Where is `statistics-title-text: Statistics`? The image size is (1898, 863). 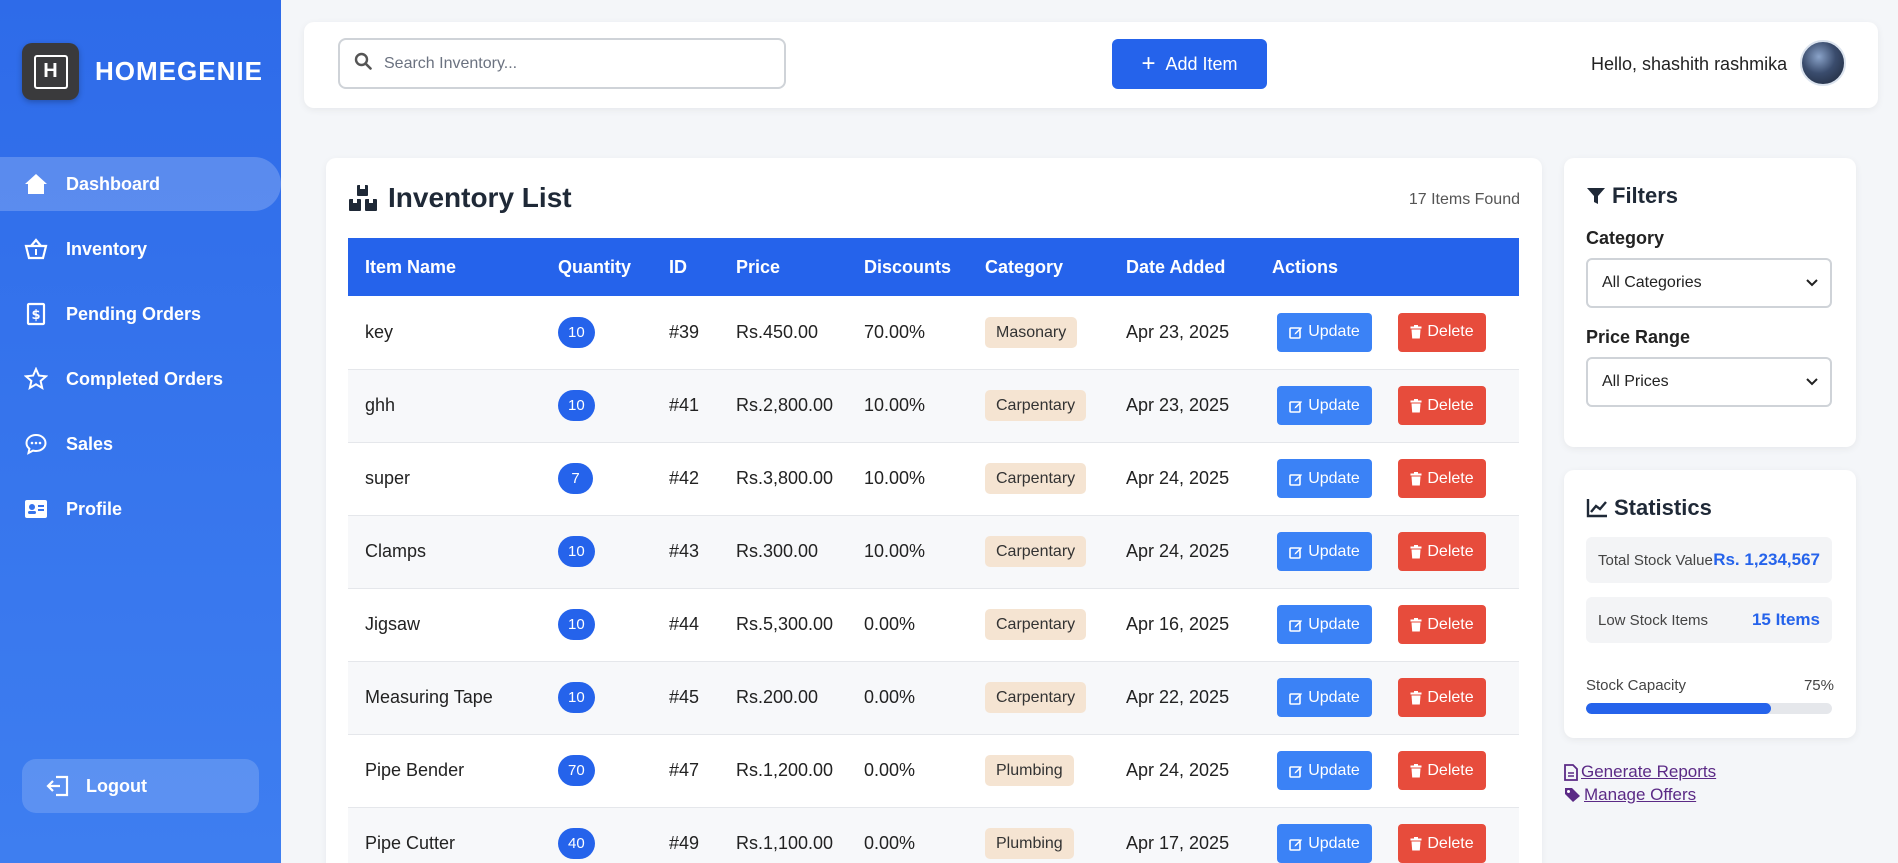
statistics-title-text: Statistics is located at coordinates (1663, 507).